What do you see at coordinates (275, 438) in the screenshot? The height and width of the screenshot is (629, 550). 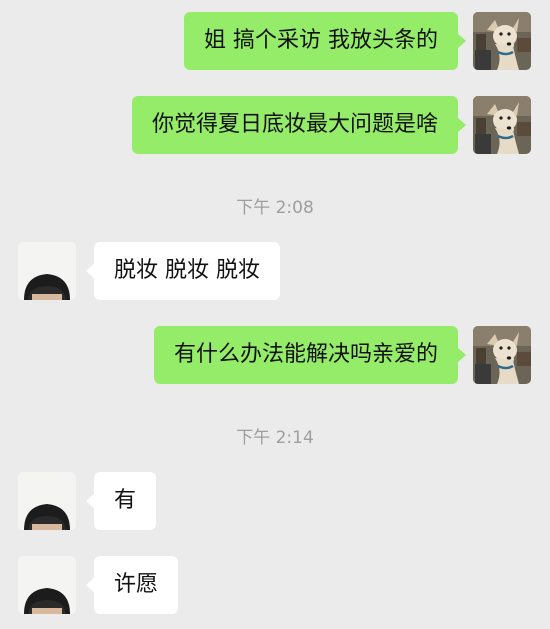 I see `timestamp: 下午 2:14` at bounding box center [275, 438].